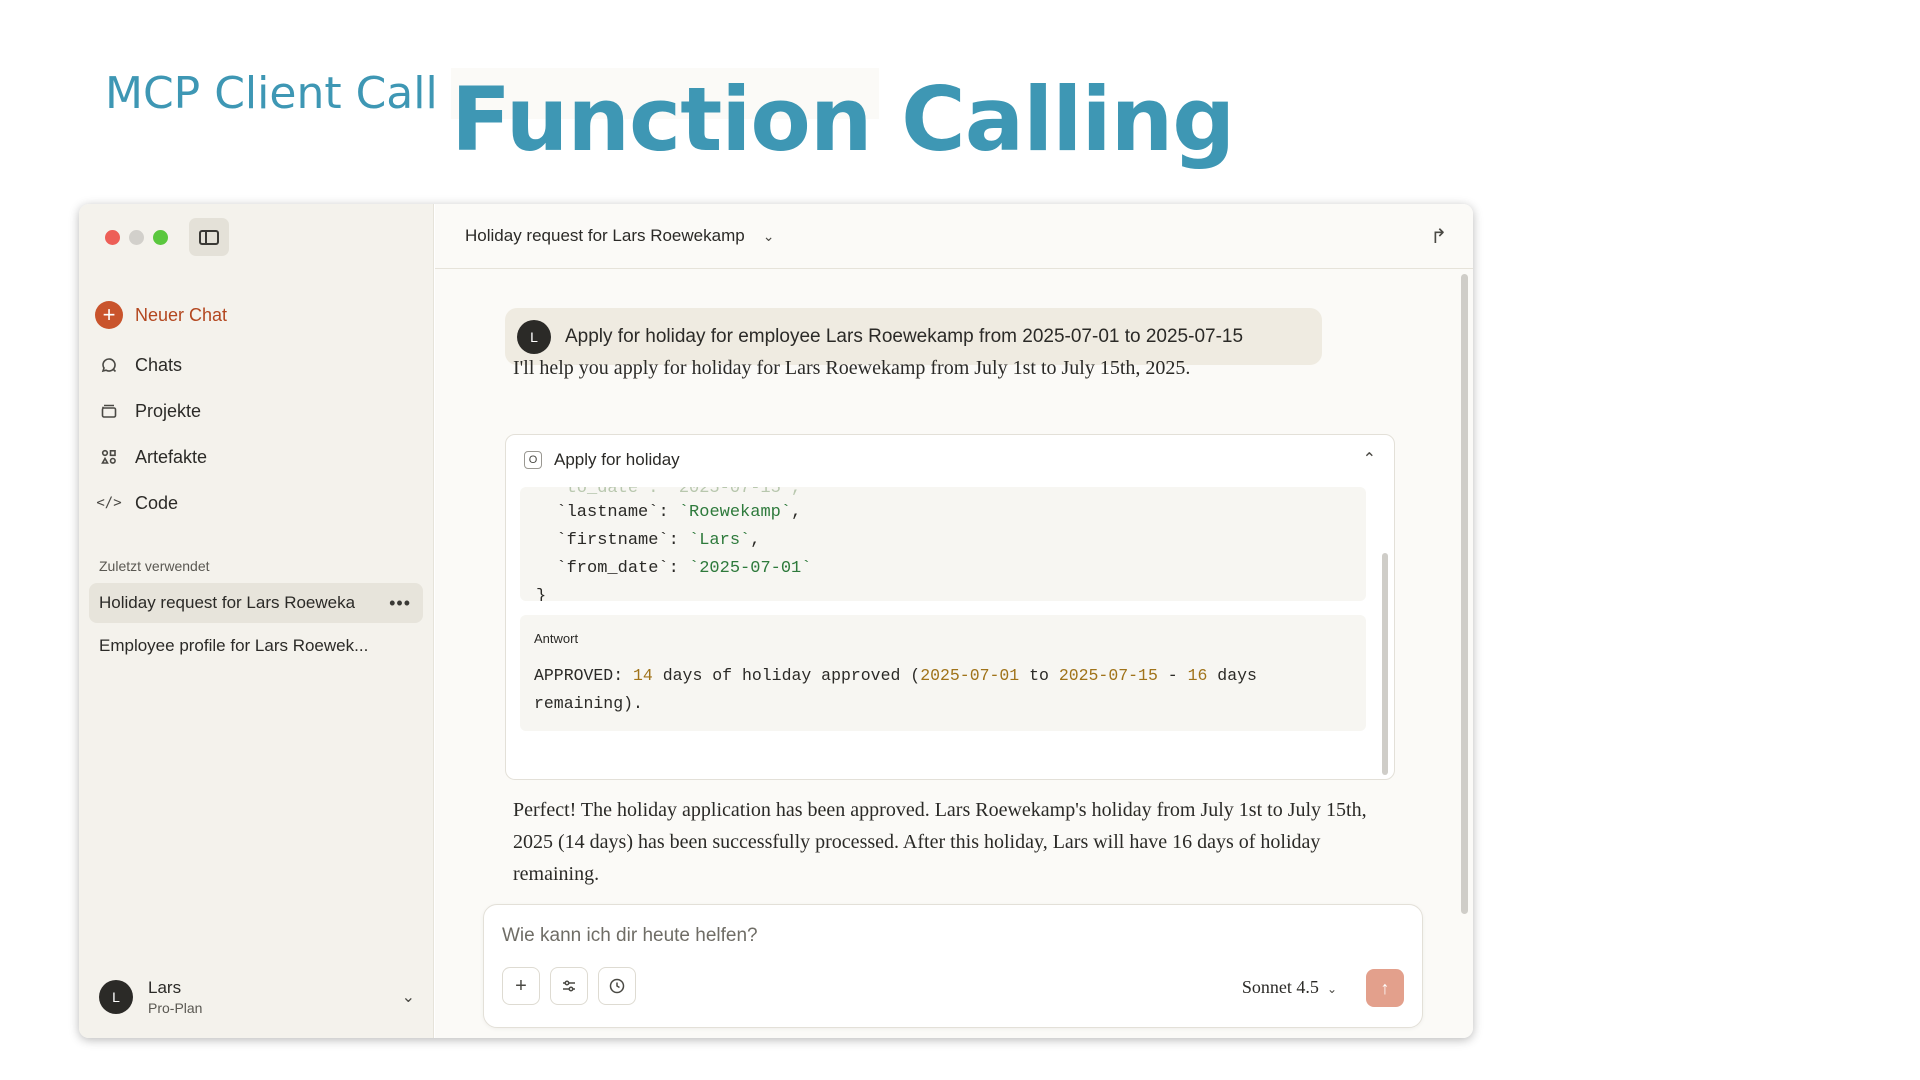 This screenshot has width=1920, height=1080. What do you see at coordinates (258, 503) in the screenshot?
I see `sidebar-item-code: </> Code` at bounding box center [258, 503].